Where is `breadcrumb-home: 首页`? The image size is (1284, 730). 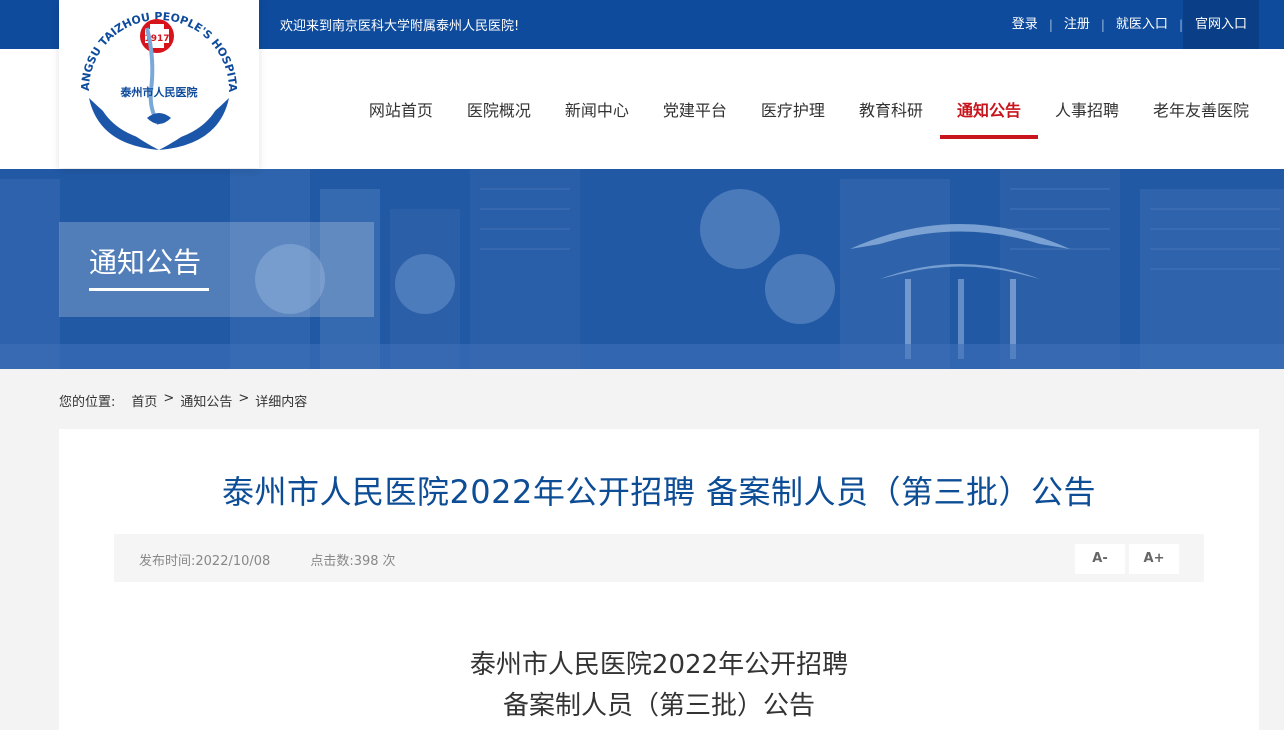 breadcrumb-home: 首页 is located at coordinates (144, 400).